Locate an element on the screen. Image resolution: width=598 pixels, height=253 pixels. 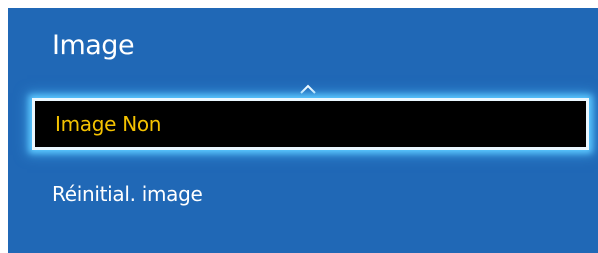
menu-title: Image is located at coordinates (93, 45).